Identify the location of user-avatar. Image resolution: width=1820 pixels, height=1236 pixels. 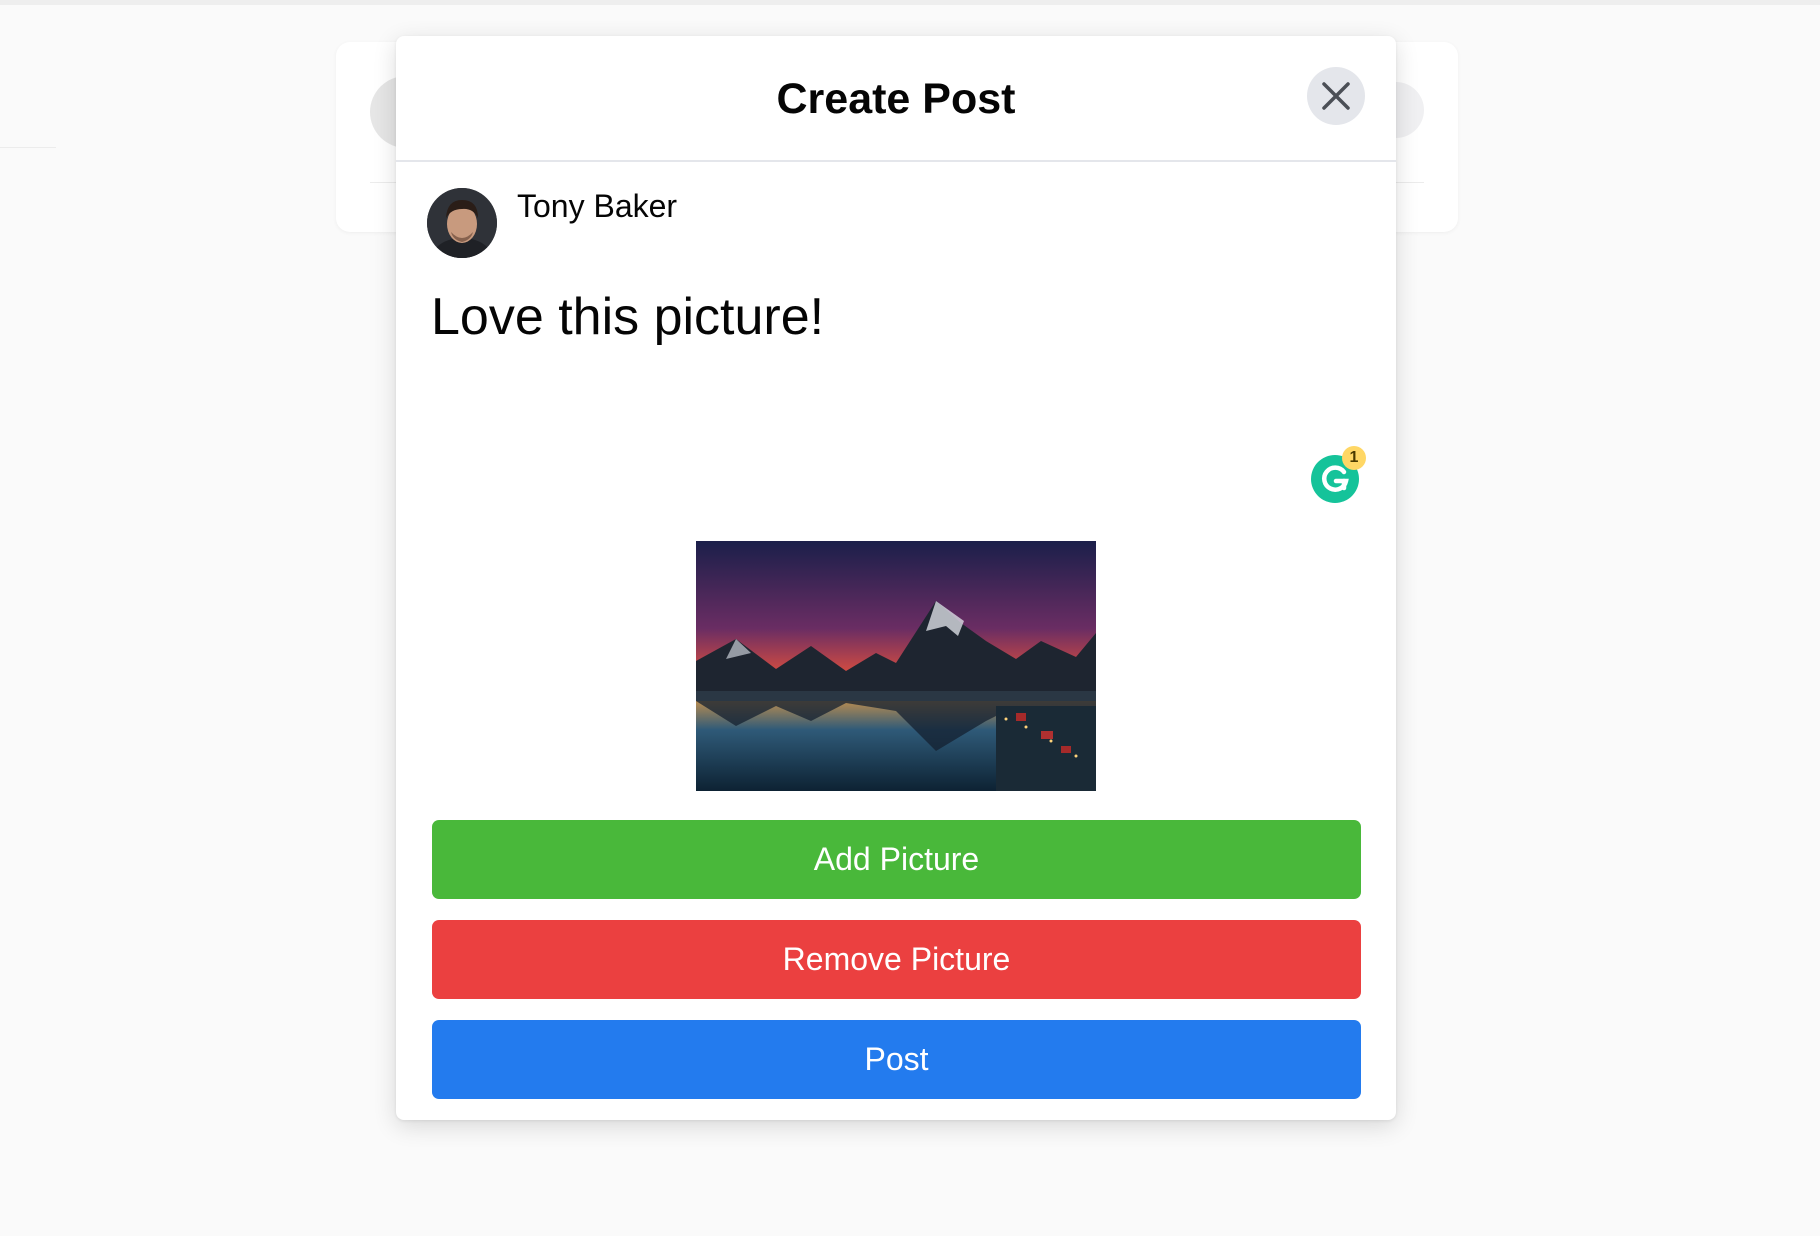
(462, 223).